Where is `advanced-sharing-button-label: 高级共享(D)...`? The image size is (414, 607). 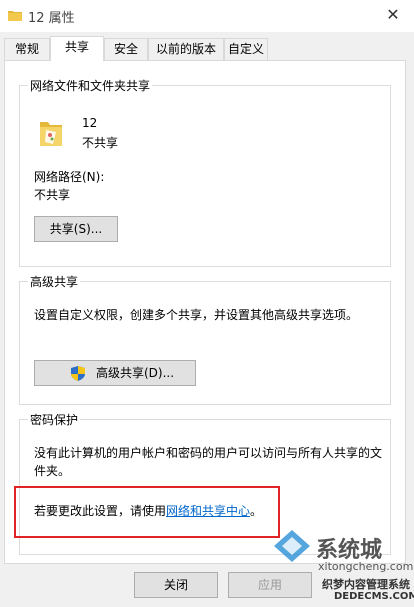 advanced-sharing-button-label: 高级共享(D)... is located at coordinates (135, 373).